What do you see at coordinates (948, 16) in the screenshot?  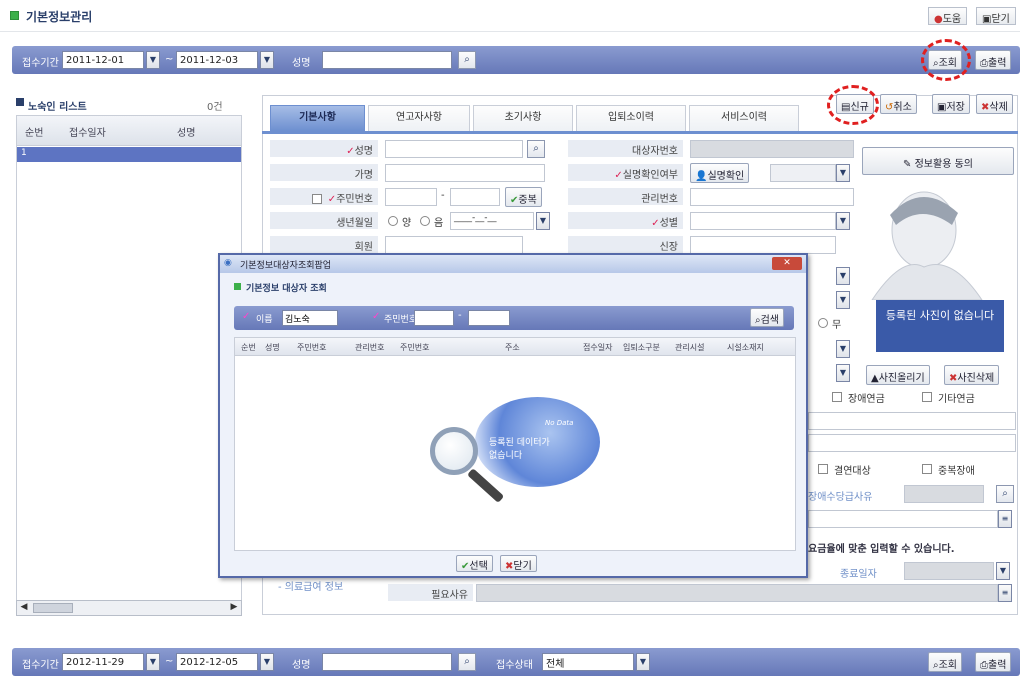 I see `help-button: ●도움` at bounding box center [948, 16].